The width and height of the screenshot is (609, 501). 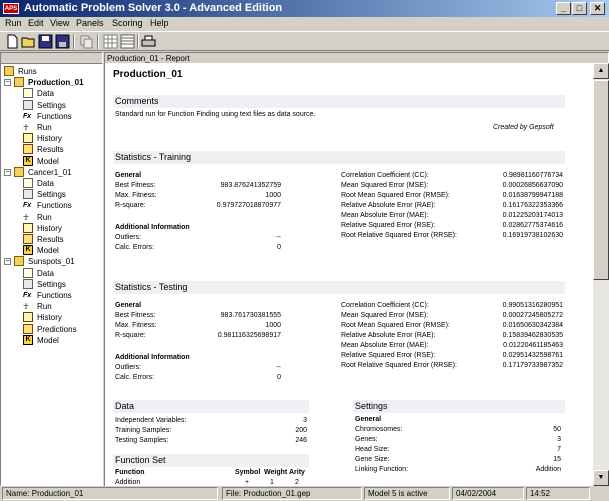 I want to click on run-icon: ☥, so click(x=26, y=307).